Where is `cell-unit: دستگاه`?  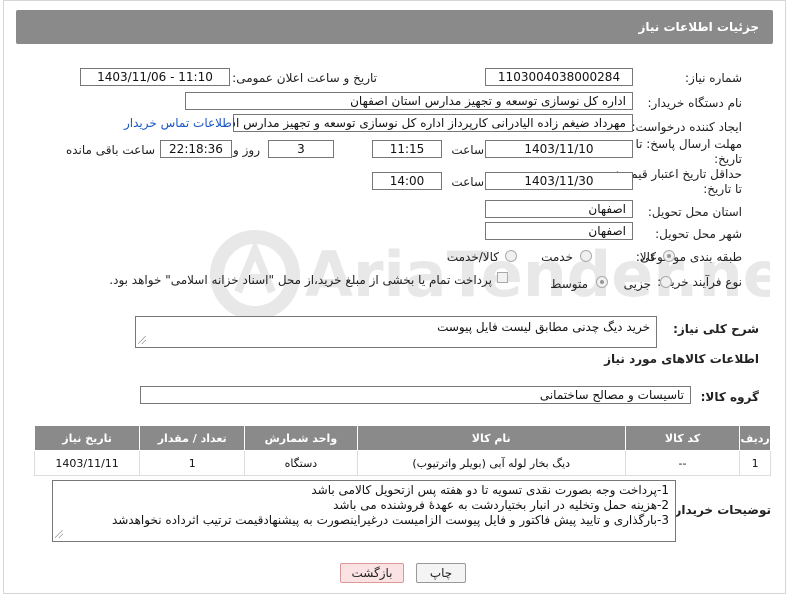
cell-unit: دستگاه is located at coordinates (301, 463).